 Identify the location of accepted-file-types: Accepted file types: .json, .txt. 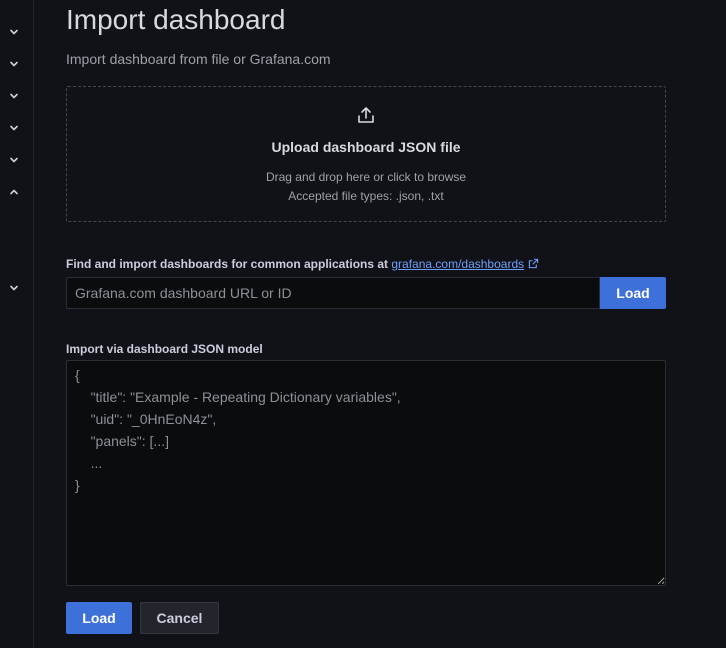
(366, 196).